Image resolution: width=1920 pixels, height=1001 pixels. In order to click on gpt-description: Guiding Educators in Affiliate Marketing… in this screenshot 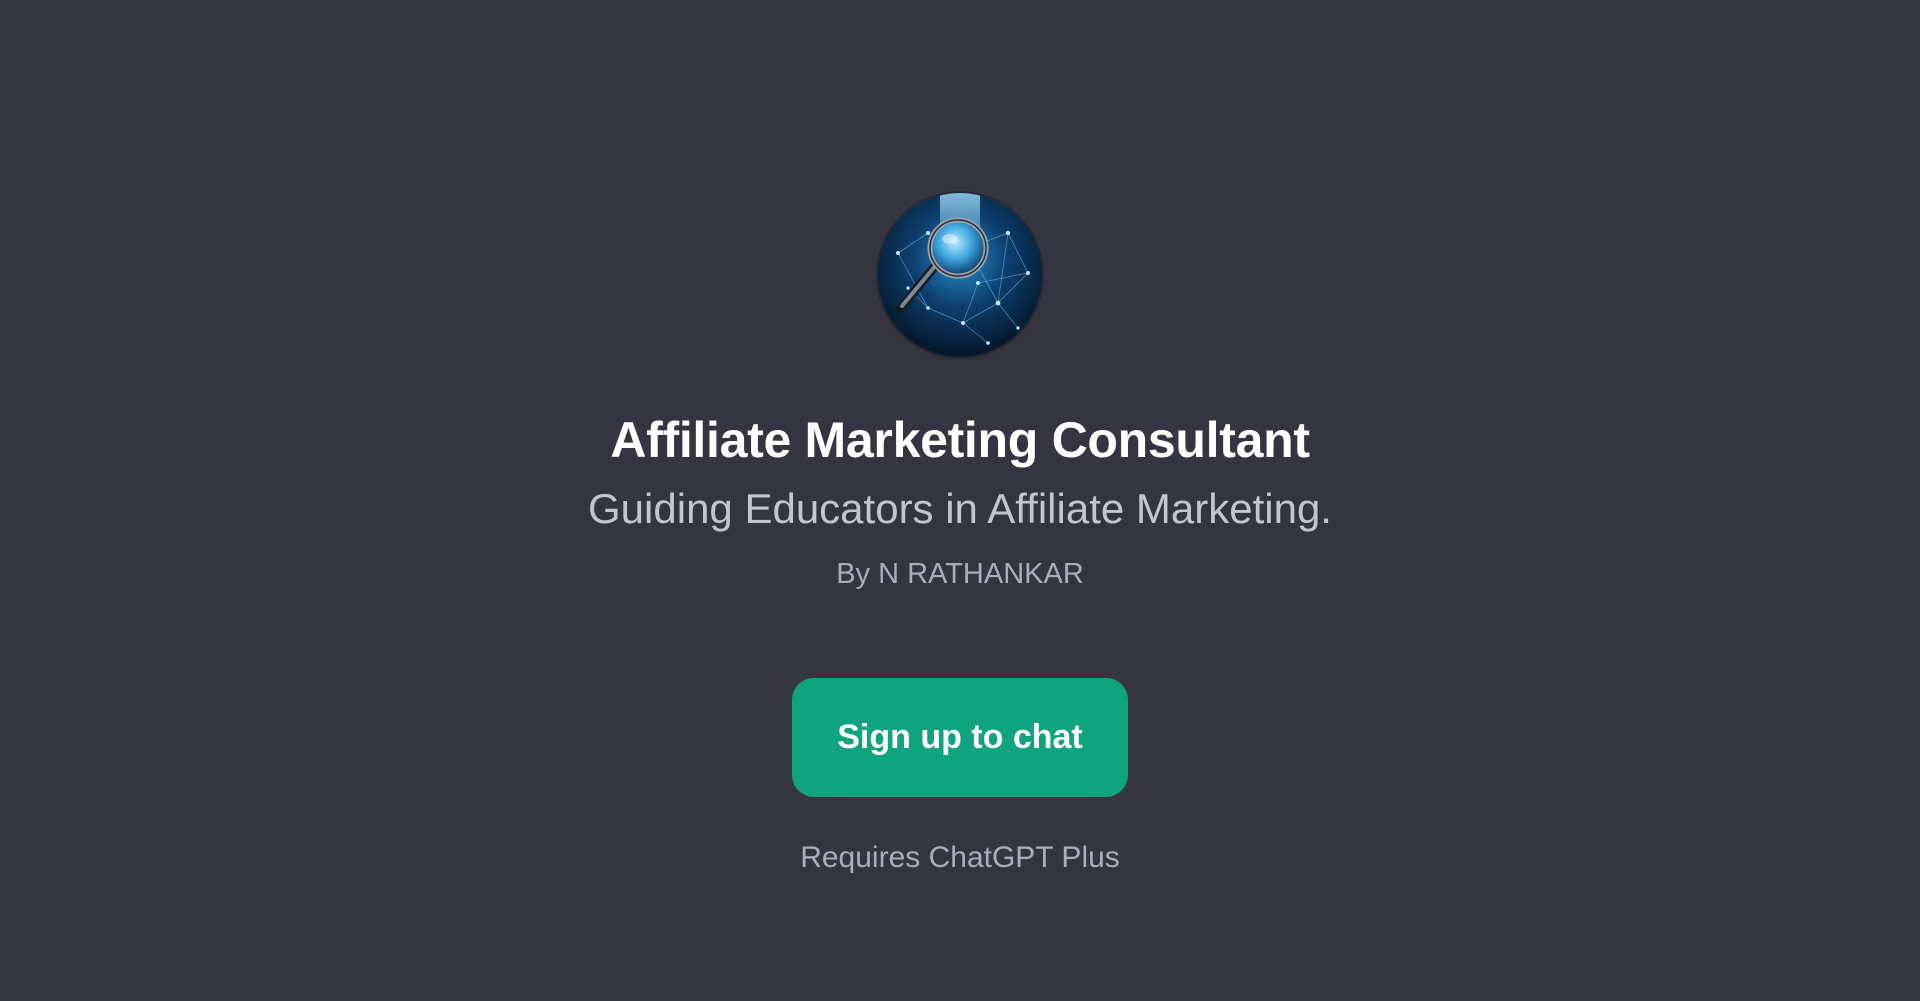, I will do `click(960, 508)`.